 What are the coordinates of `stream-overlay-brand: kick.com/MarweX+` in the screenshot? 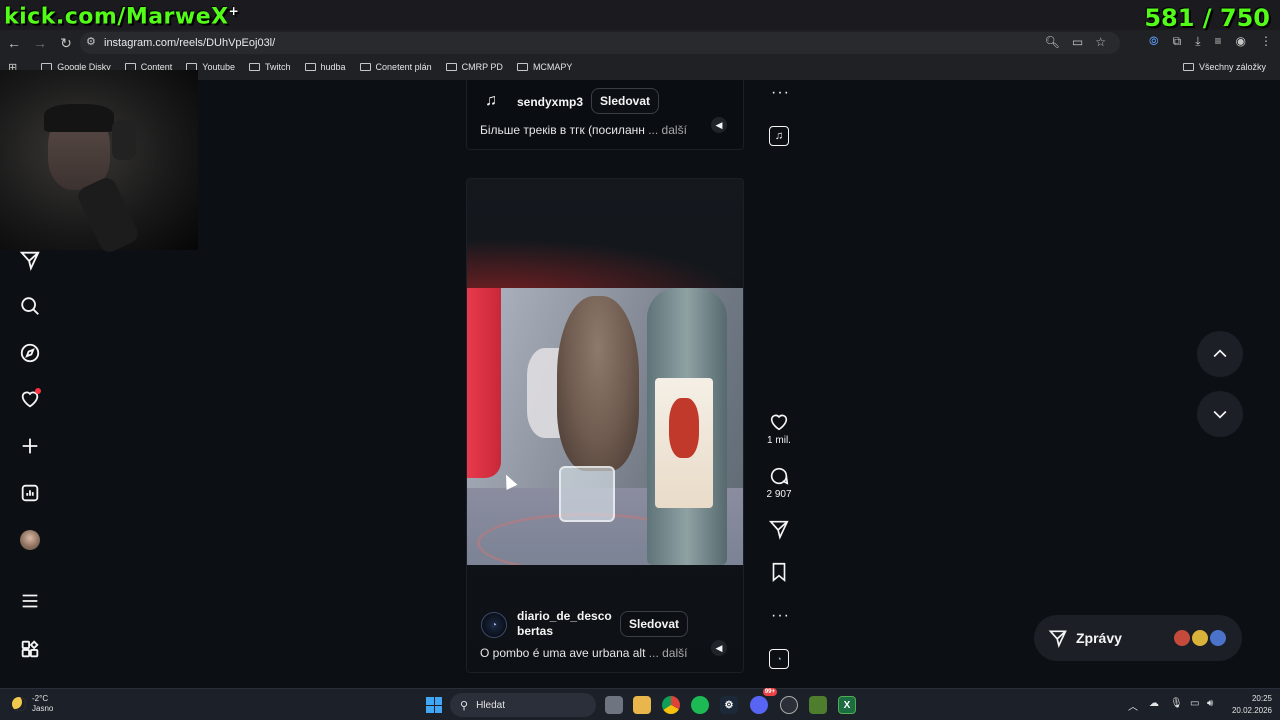 It's located at (122, 17).